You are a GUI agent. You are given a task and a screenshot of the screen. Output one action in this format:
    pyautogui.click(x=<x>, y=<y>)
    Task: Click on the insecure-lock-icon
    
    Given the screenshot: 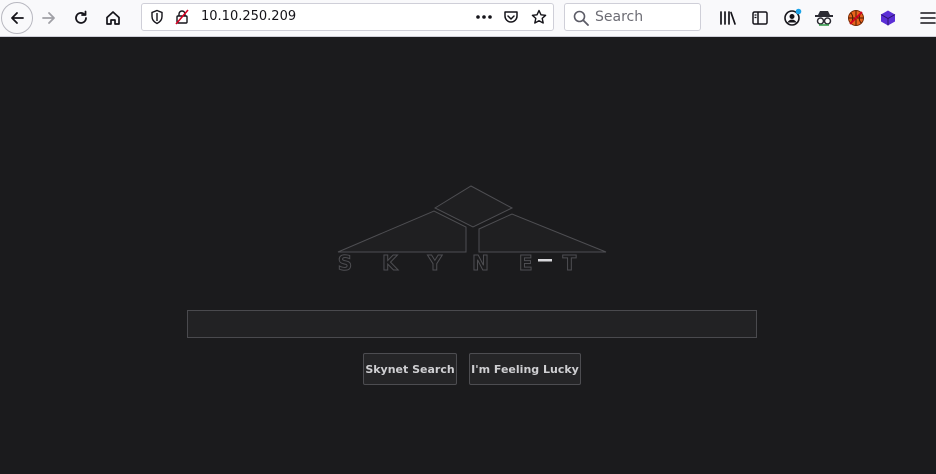 What is the action you would take?
    pyautogui.click(x=182, y=17)
    